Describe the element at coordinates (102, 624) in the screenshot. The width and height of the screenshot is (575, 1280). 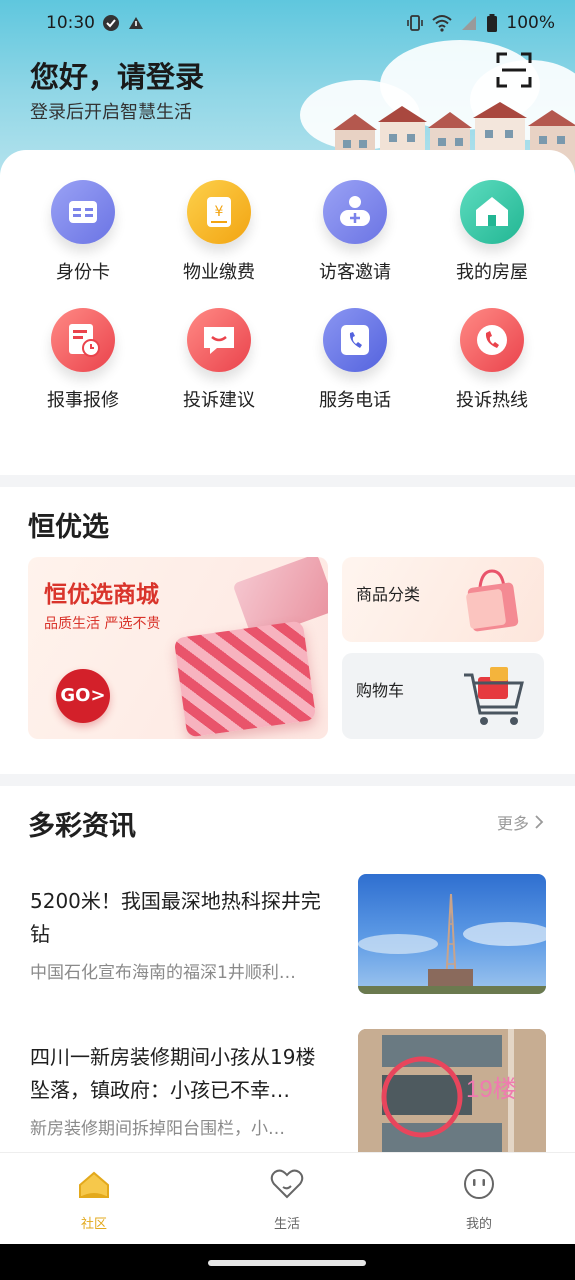
I see `shop-banner-subtitle: 品质生活 严选不贵` at that location.